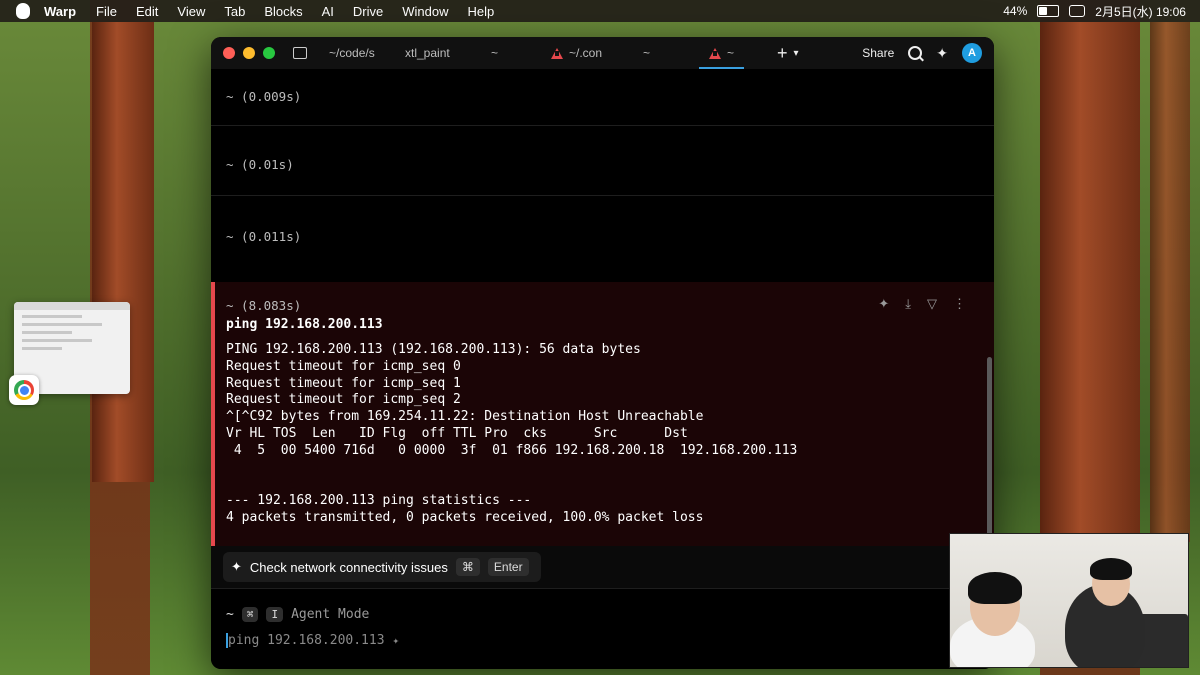 The height and width of the screenshot is (675, 1200). I want to click on webcam-overlay, so click(1069, 600).